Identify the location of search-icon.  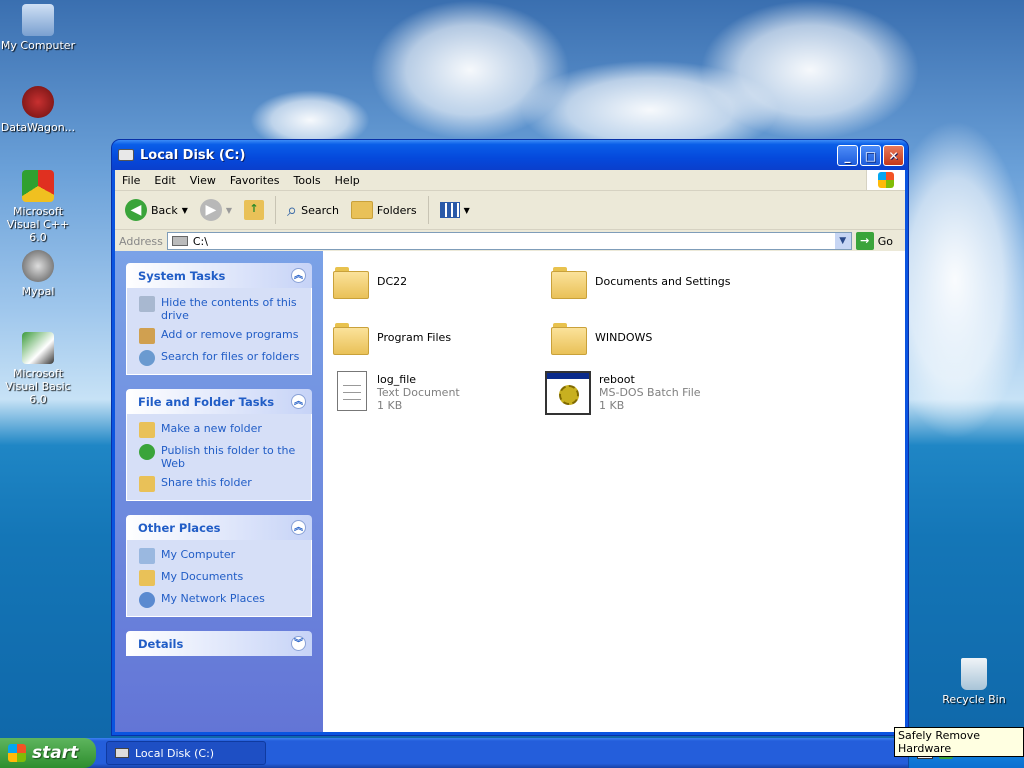
(147, 358).